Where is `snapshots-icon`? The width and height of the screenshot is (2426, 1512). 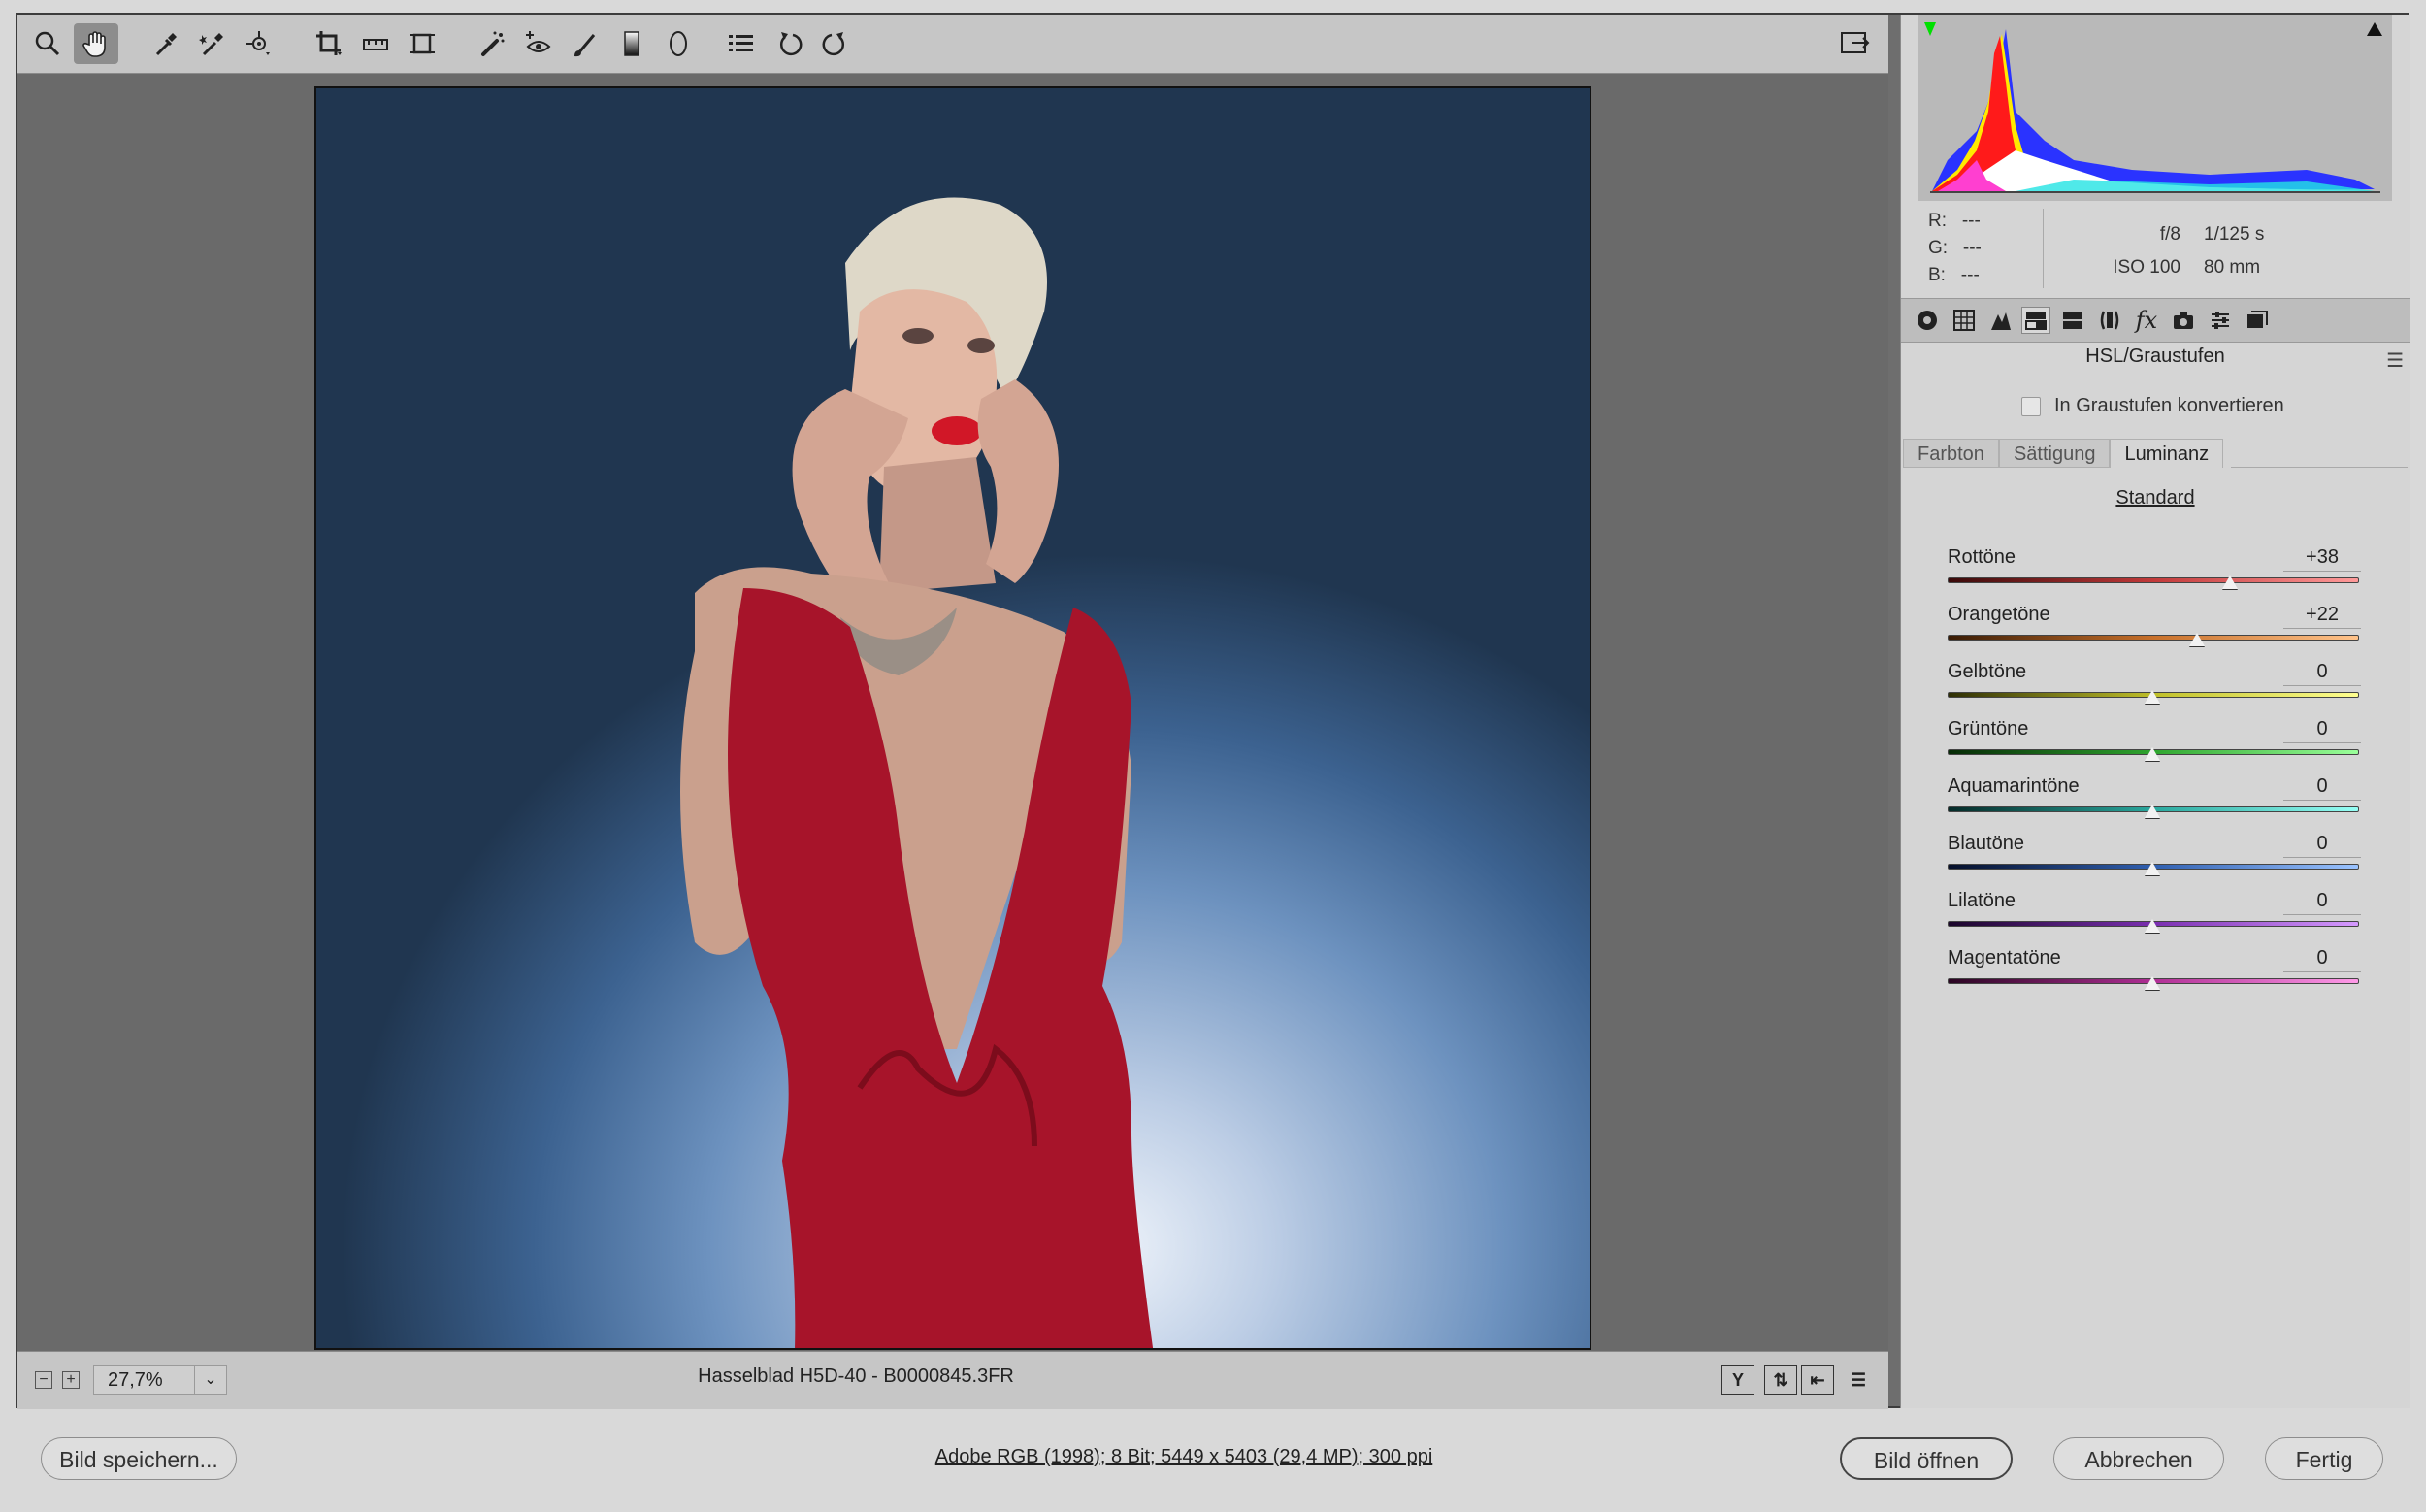 snapshots-icon is located at coordinates (2257, 320).